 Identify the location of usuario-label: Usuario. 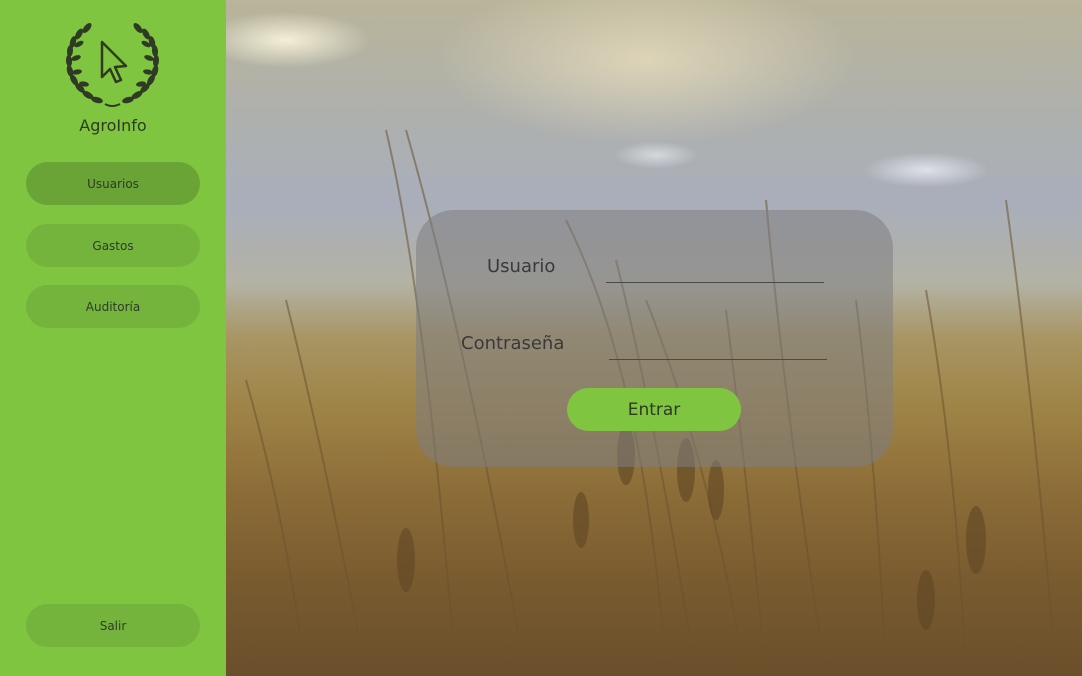
(521, 266).